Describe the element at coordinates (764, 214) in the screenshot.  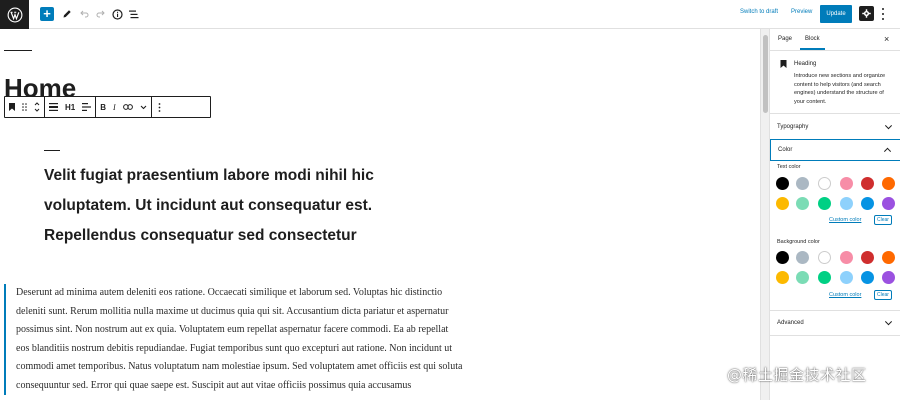
I see `editor-scrollbar` at that location.